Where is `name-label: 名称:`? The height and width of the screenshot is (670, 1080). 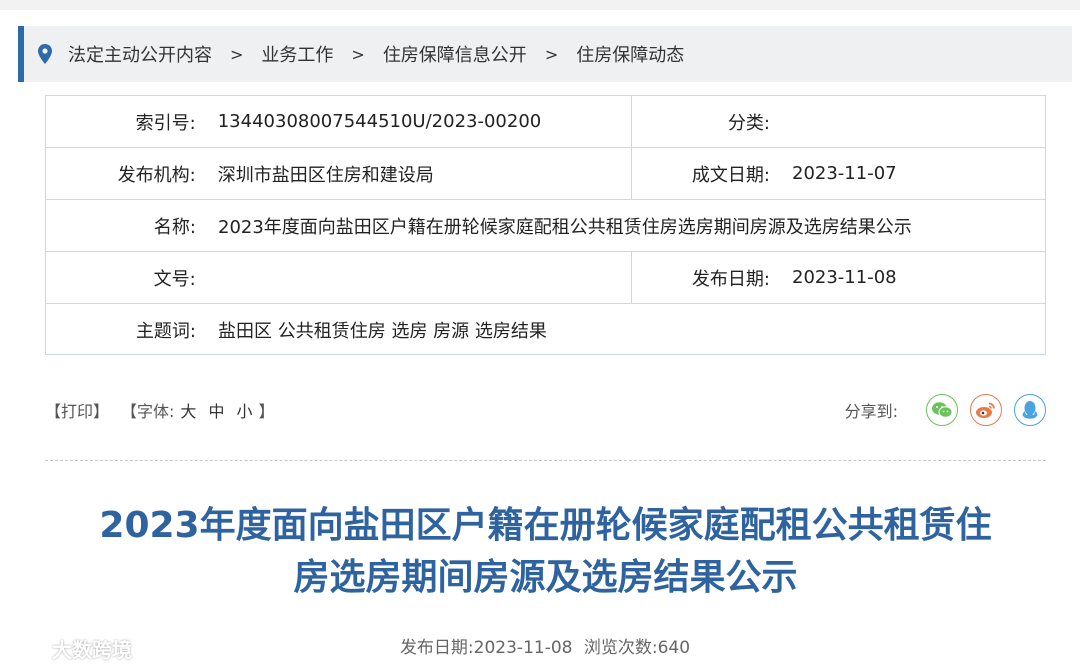
name-label: 名称: is located at coordinates (174, 227).